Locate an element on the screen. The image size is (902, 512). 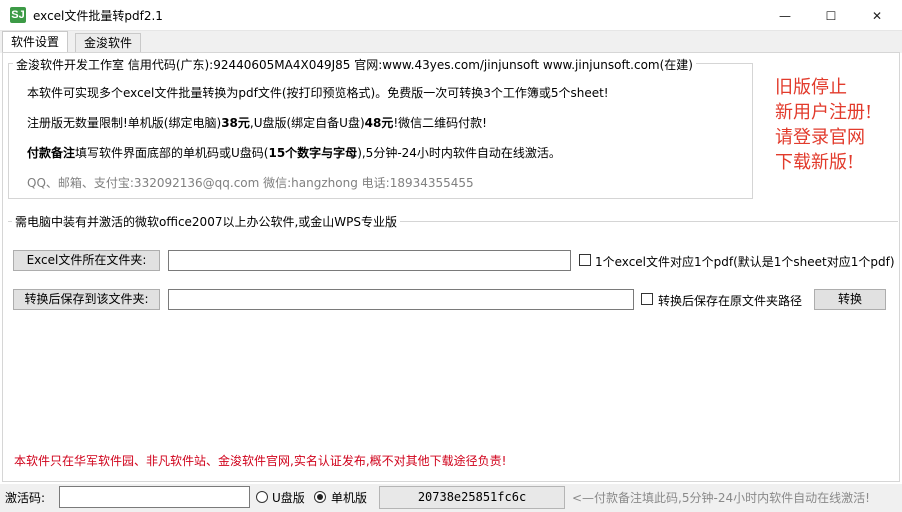
maximize-icon: ☐ is located at coordinates (831, 15).